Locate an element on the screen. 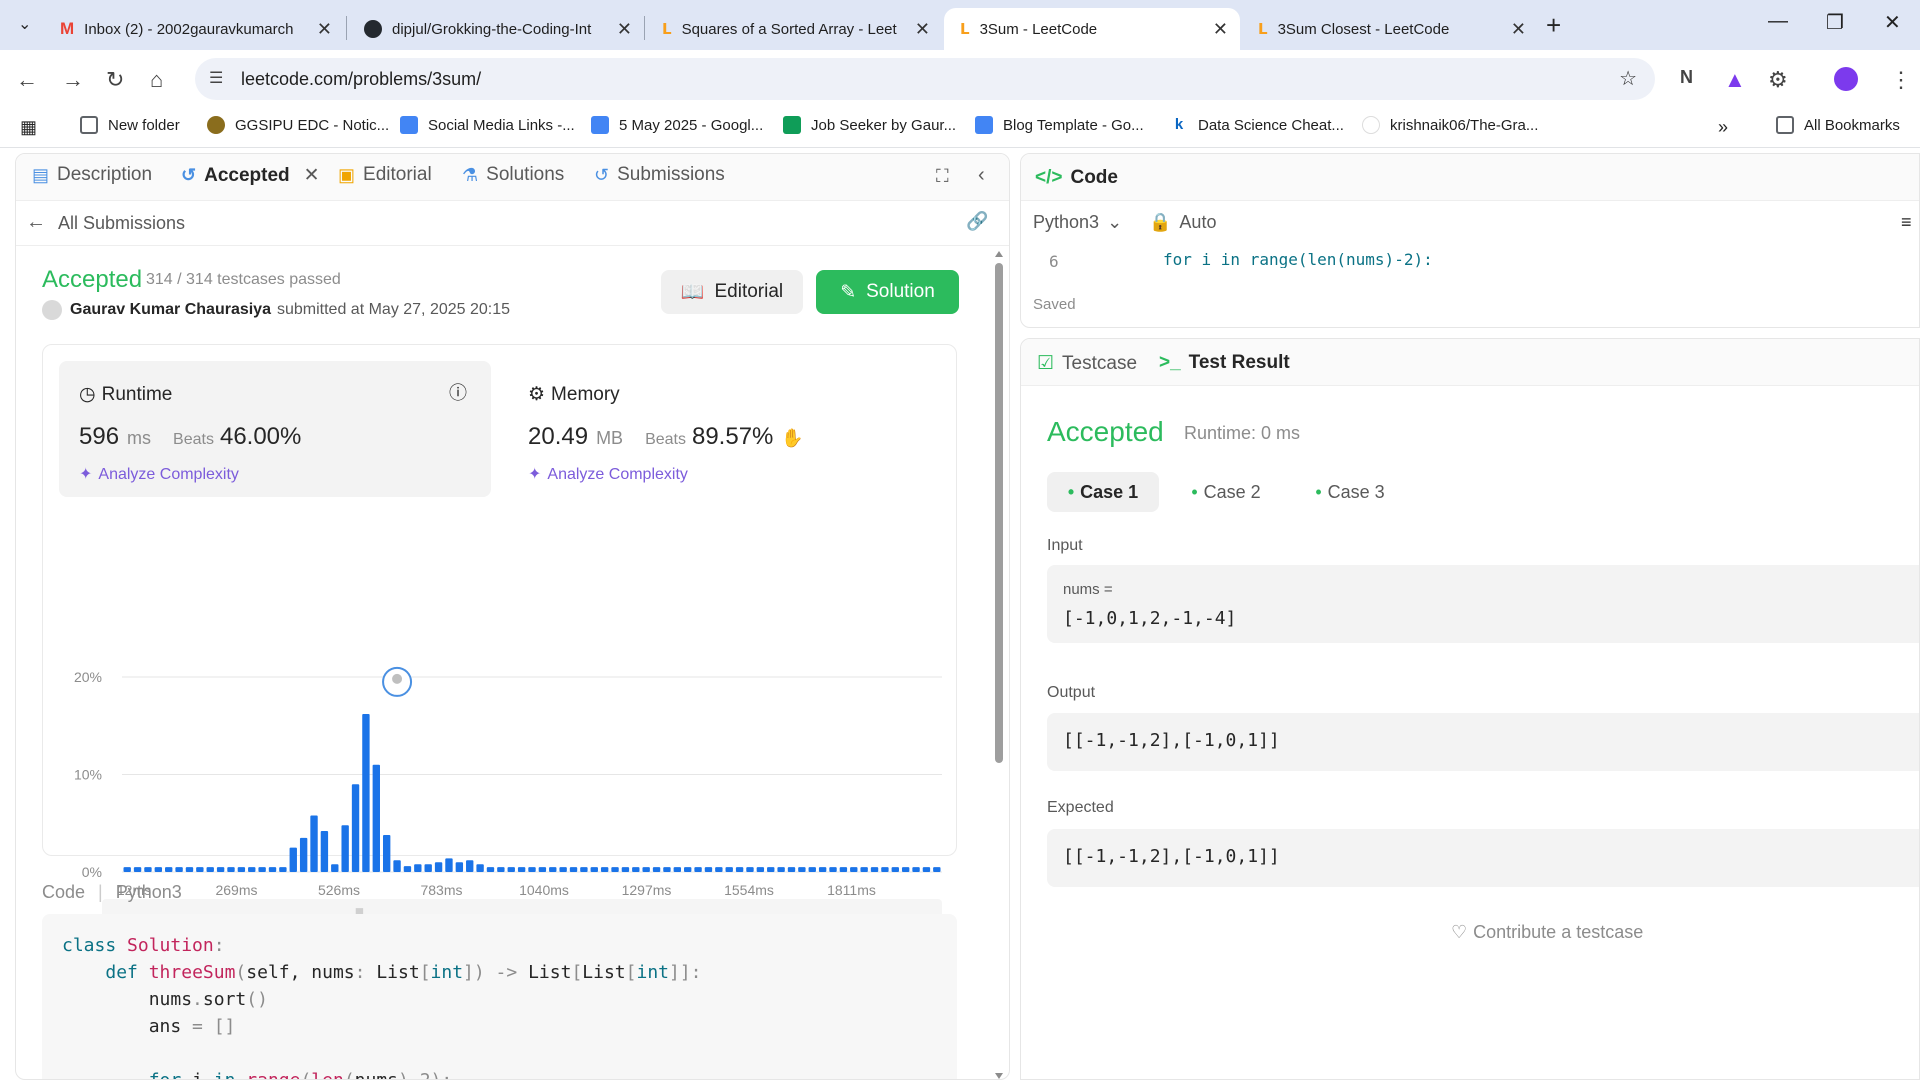  runtime-value-row: 596 ms Beats 46.00% is located at coordinates (190, 437).